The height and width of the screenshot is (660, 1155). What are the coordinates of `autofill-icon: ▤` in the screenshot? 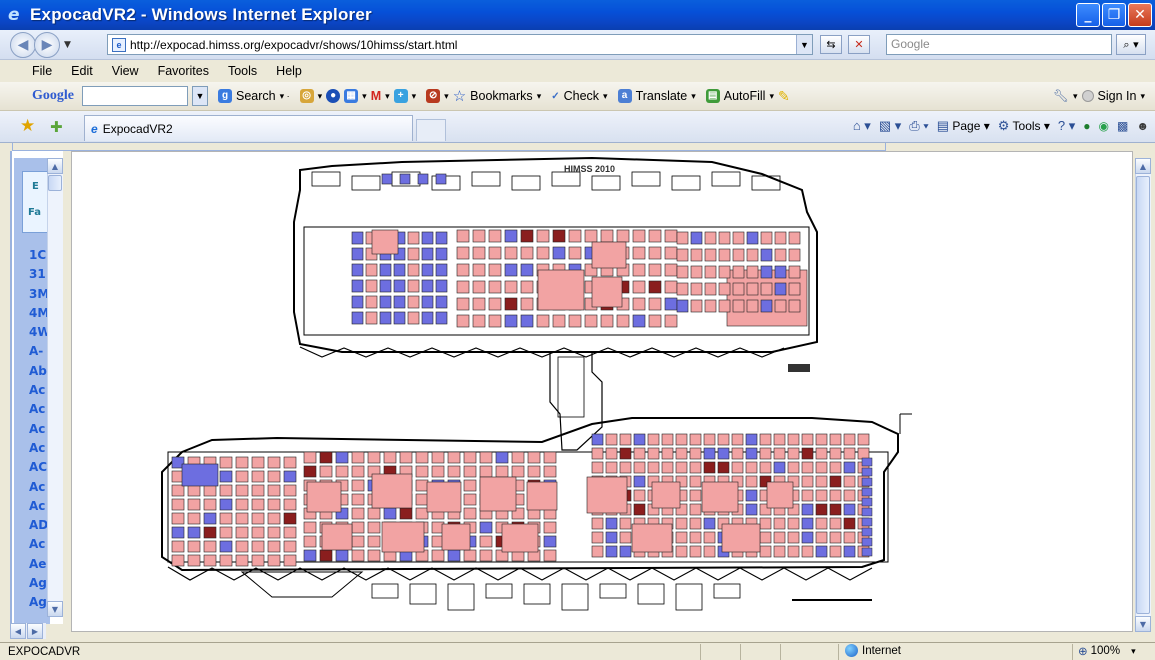 It's located at (712, 96).